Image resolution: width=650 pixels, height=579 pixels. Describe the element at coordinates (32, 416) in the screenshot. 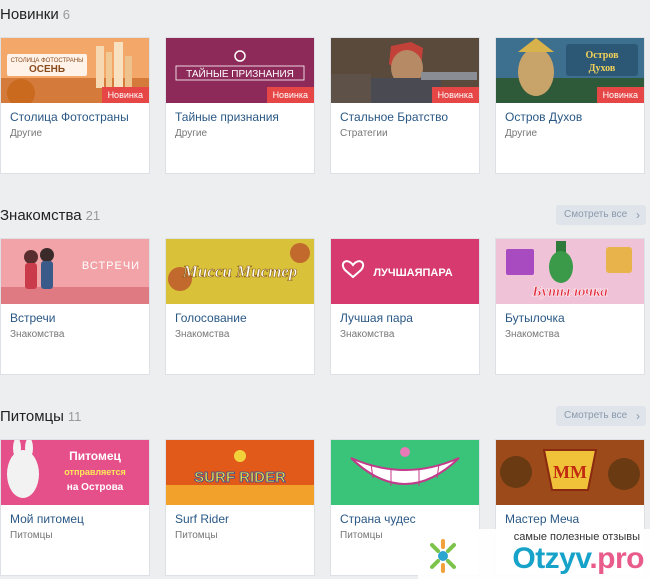

I see `section-title-label: Питомцы` at that location.